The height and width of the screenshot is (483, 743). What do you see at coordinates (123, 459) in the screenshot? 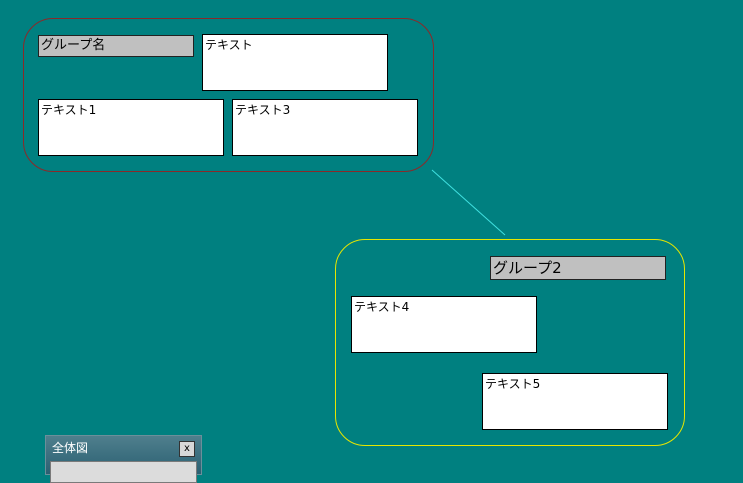
I see `overview-window: 全体図 x` at bounding box center [123, 459].